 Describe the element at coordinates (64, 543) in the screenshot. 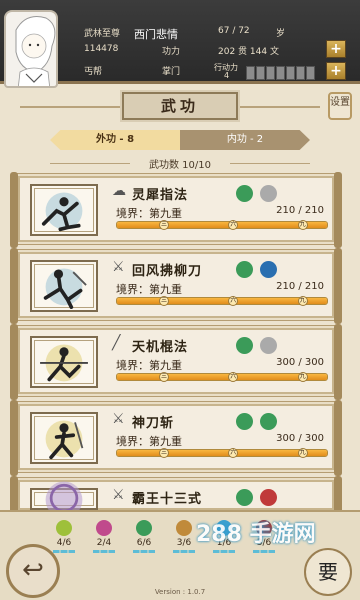

I see `attribute-slot-value: 4/6` at that location.